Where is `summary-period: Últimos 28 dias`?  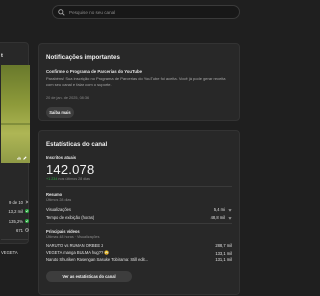
summary-period: Últimos 28 dias is located at coordinates (59, 200).